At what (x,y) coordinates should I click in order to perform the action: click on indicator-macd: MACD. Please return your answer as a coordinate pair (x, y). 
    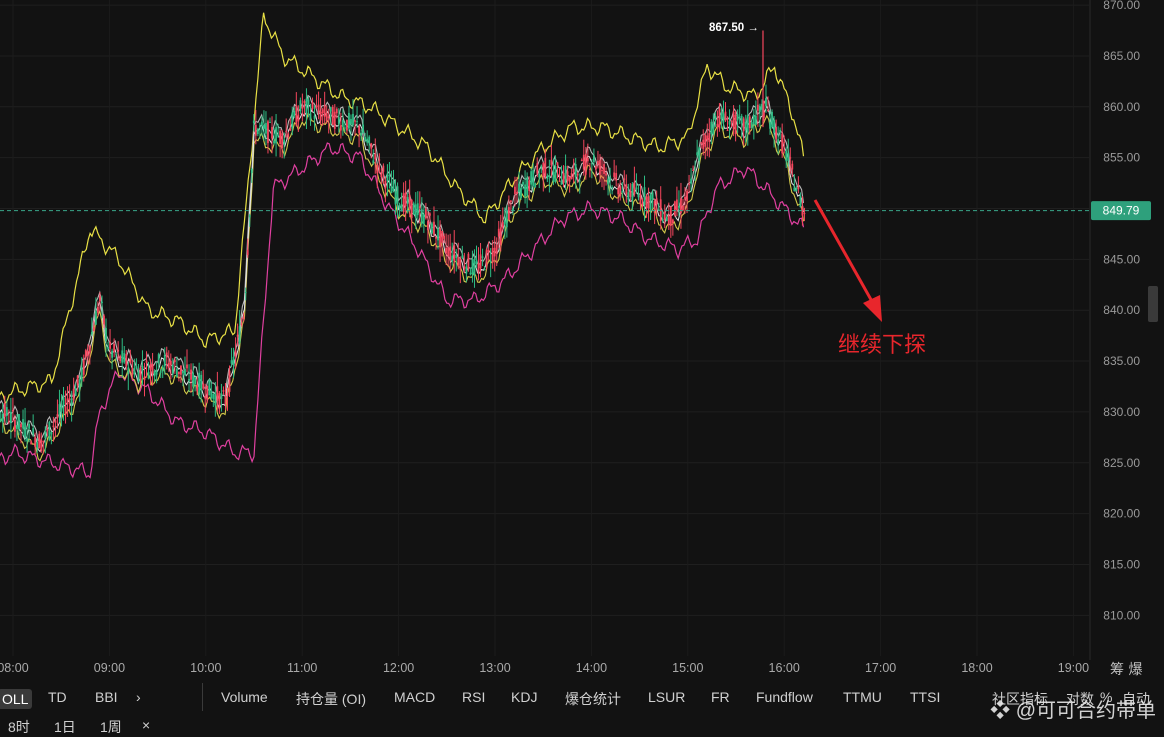
    Looking at the image, I should click on (414, 697).